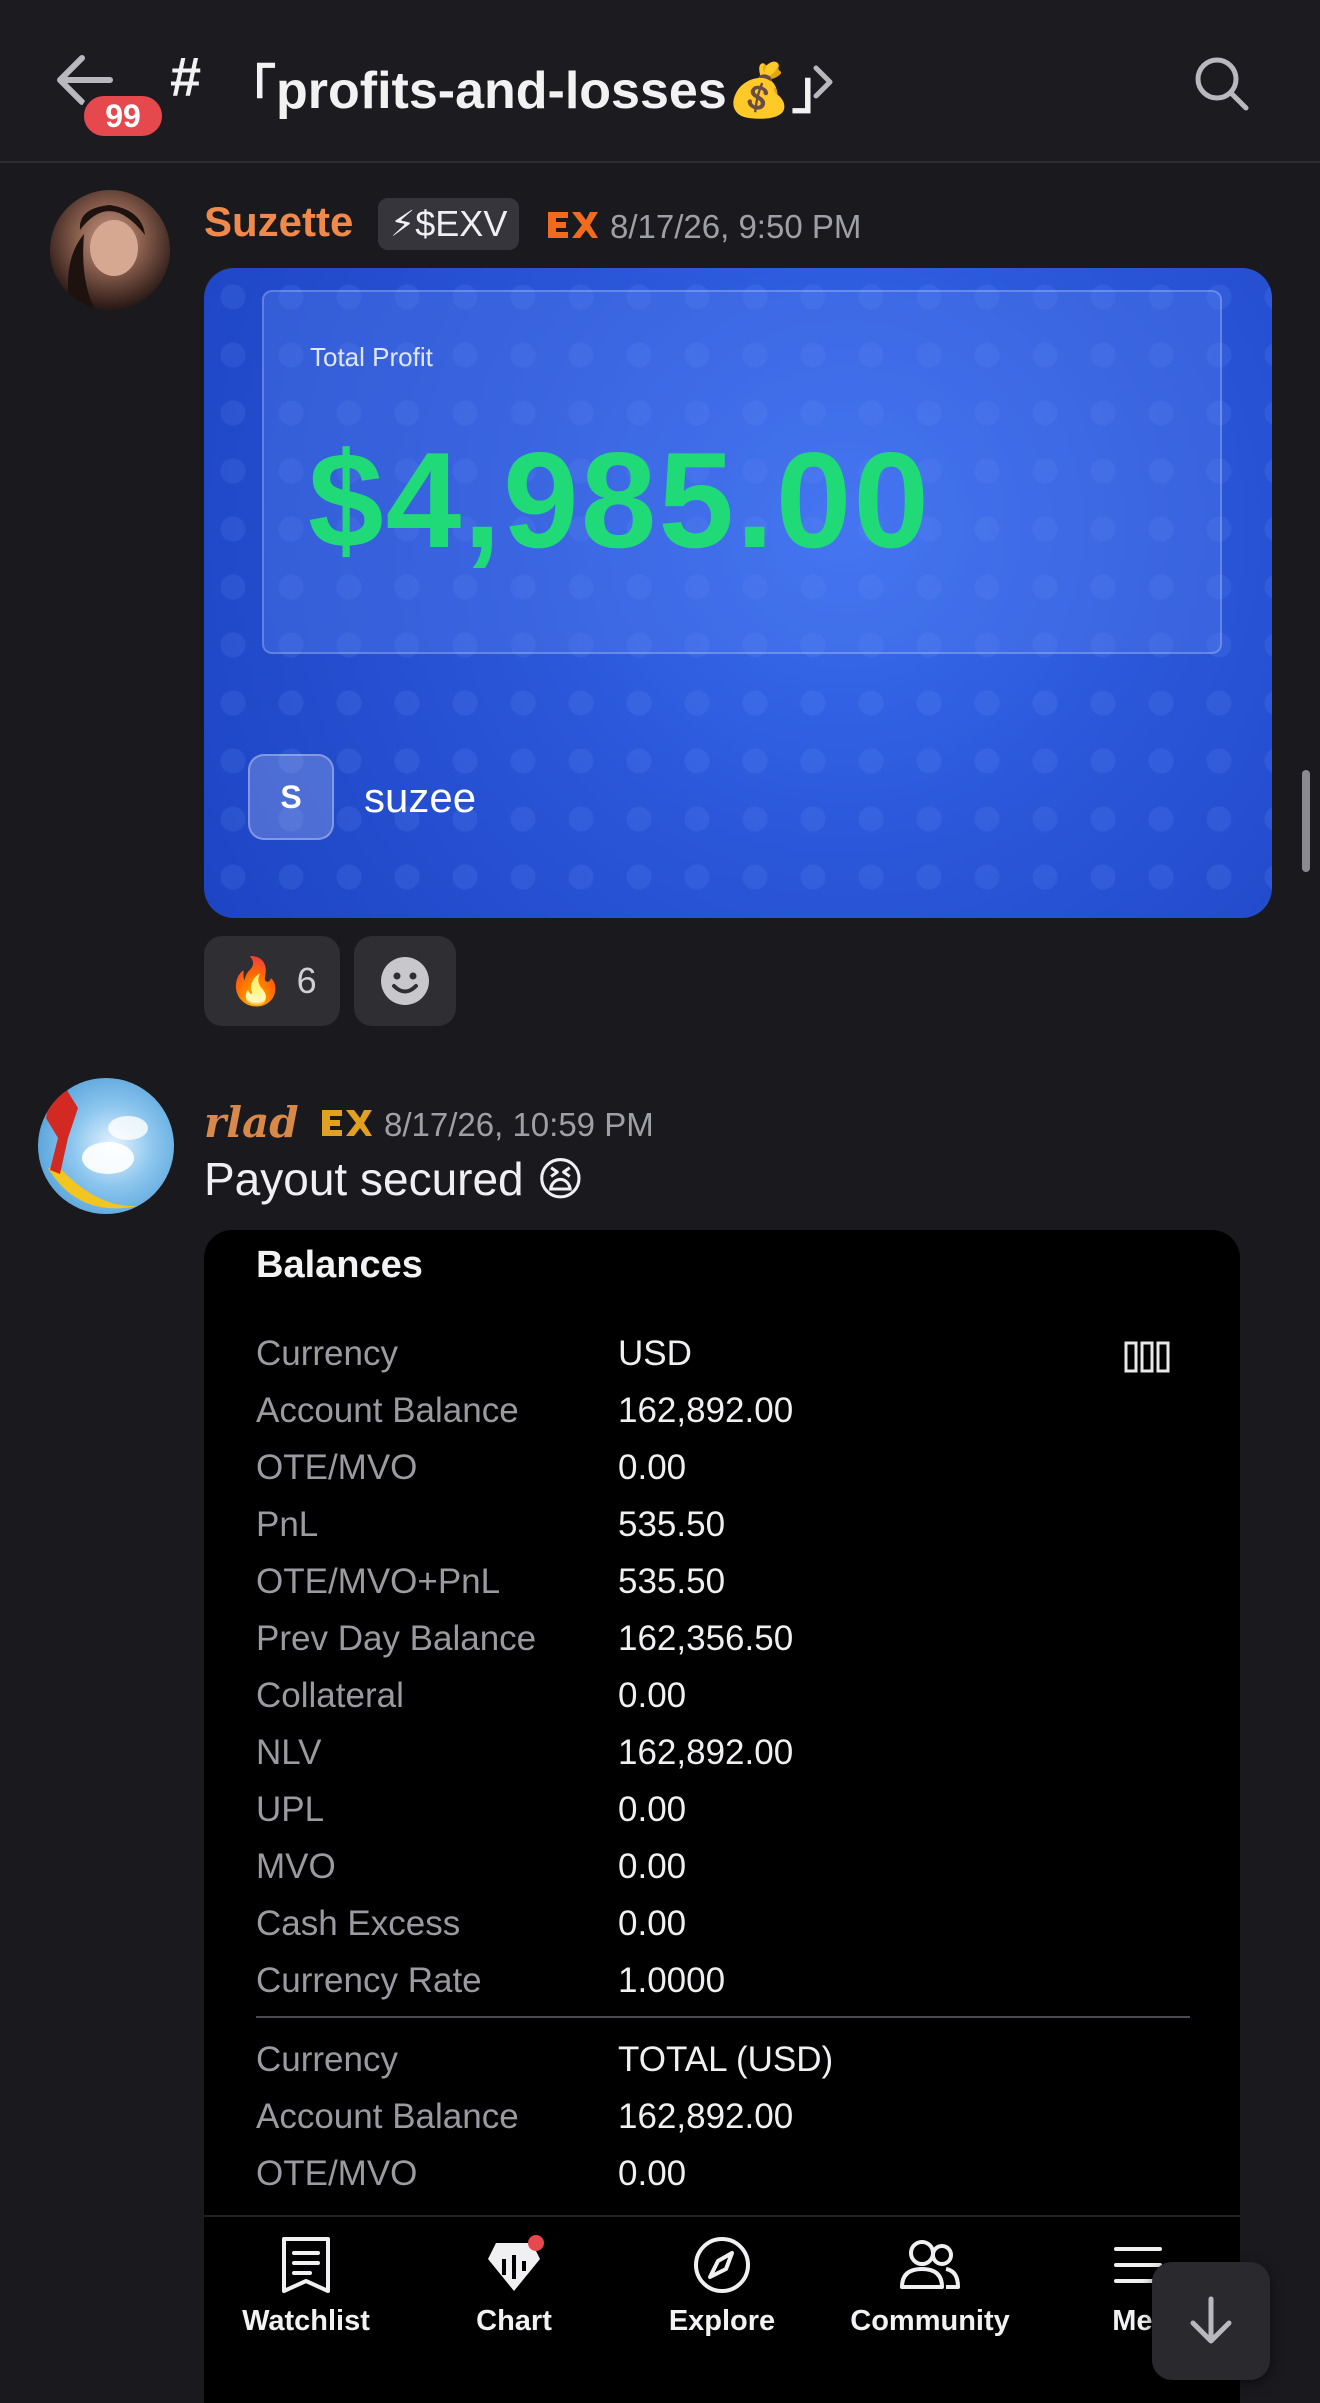  Describe the element at coordinates (722, 2265) in the screenshot. I see `compass-icon` at that location.